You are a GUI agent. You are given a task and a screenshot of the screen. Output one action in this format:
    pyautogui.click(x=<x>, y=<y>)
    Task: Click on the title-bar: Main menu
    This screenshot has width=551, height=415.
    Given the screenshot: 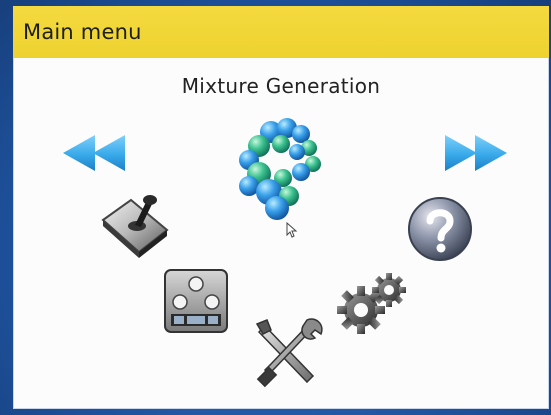 What is the action you would take?
    pyautogui.click(x=281, y=32)
    